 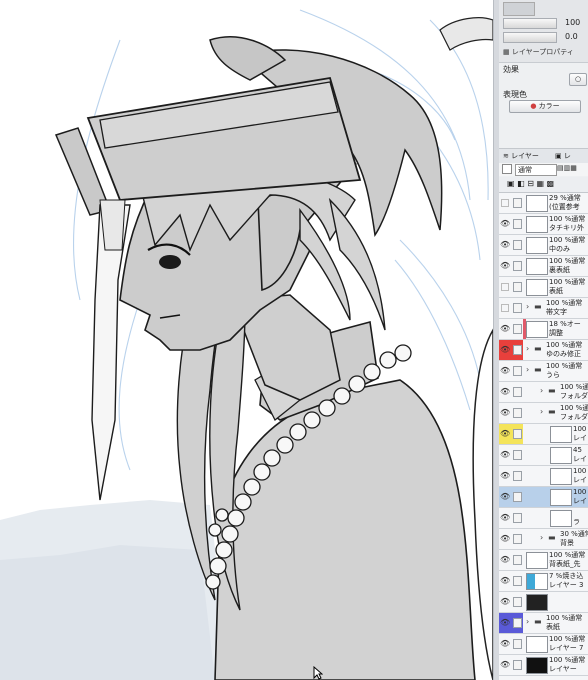 I want to click on tab-other: ▣ レ, so click(x=563, y=156).